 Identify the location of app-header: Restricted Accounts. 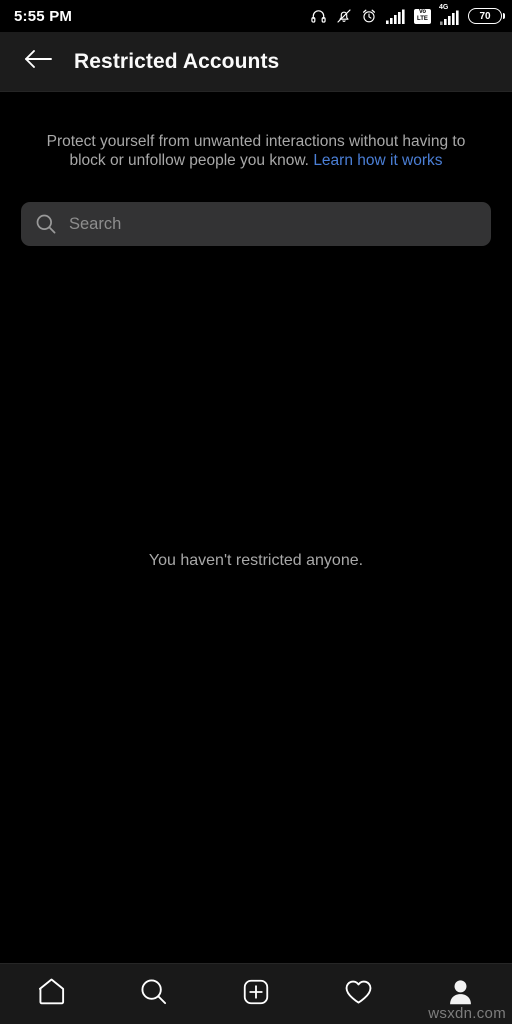
(256, 62).